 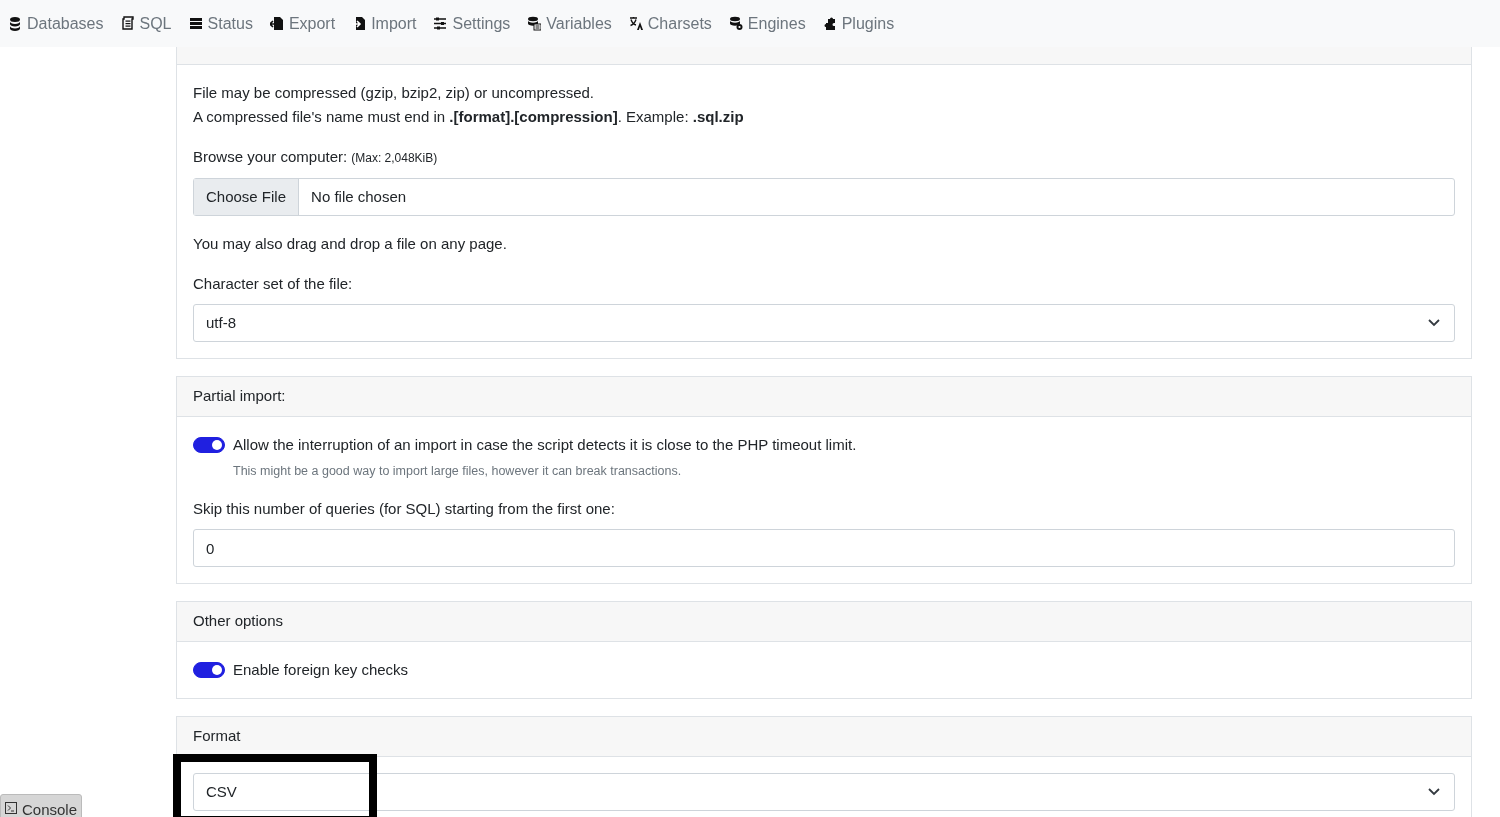 I want to click on nav-link: Settings, so click(x=472, y=23).